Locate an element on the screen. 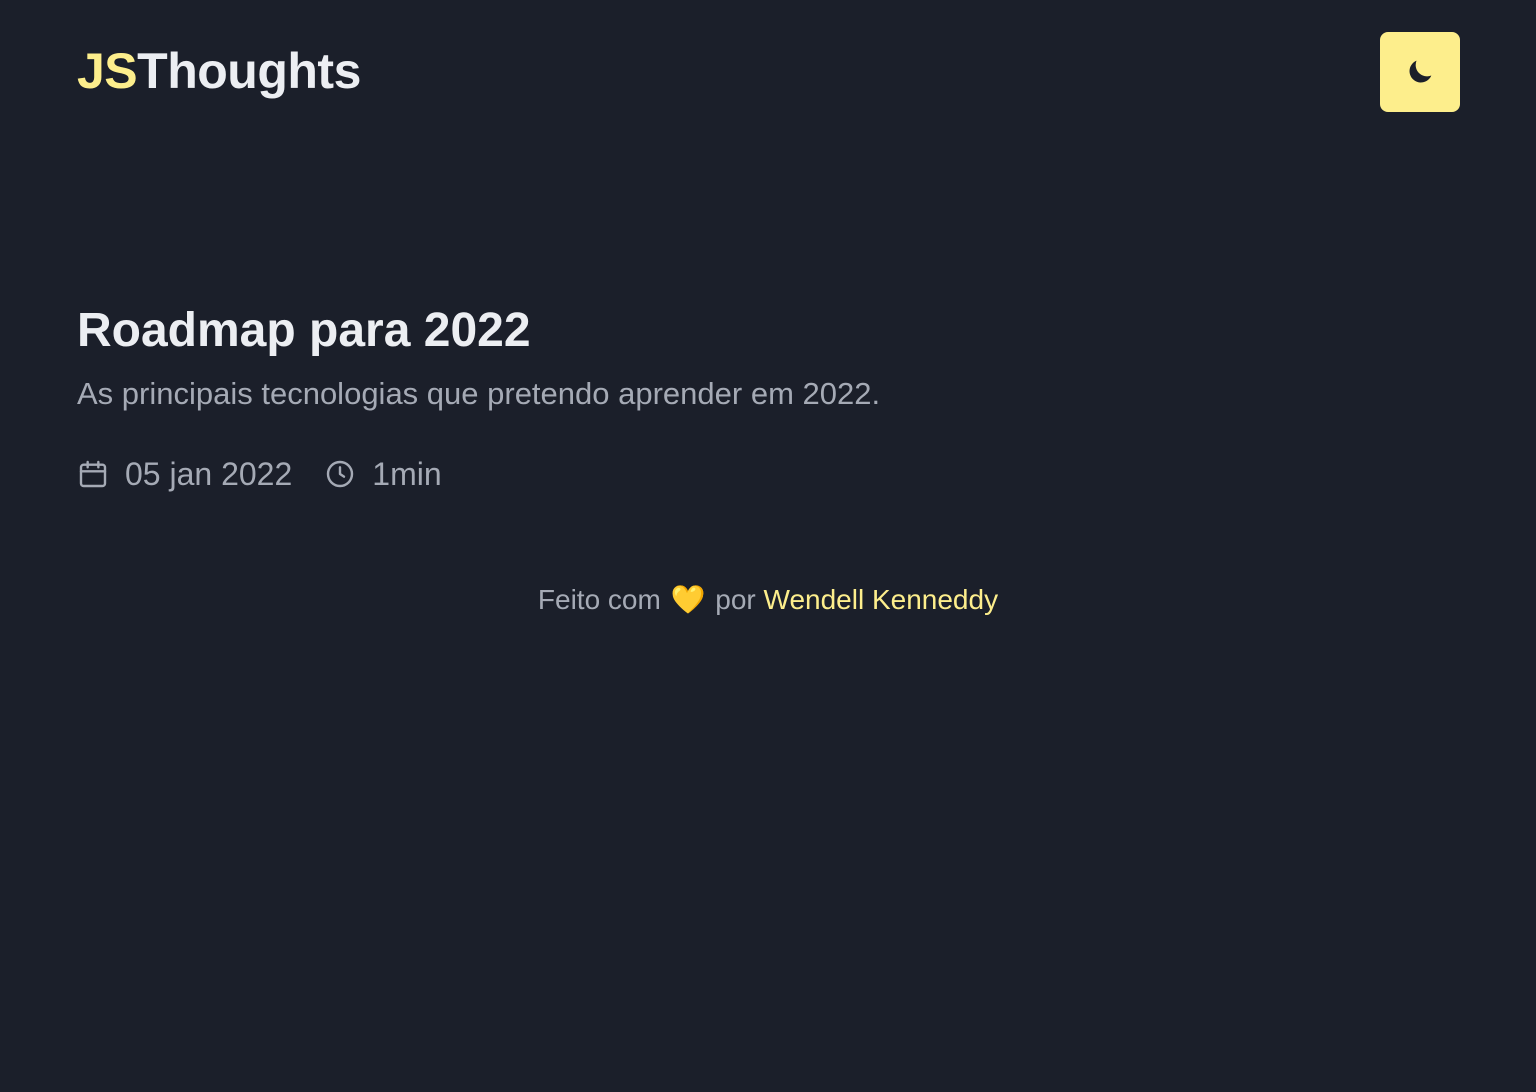 This screenshot has width=1536, height=1092. footer-by-text: por is located at coordinates (735, 599).